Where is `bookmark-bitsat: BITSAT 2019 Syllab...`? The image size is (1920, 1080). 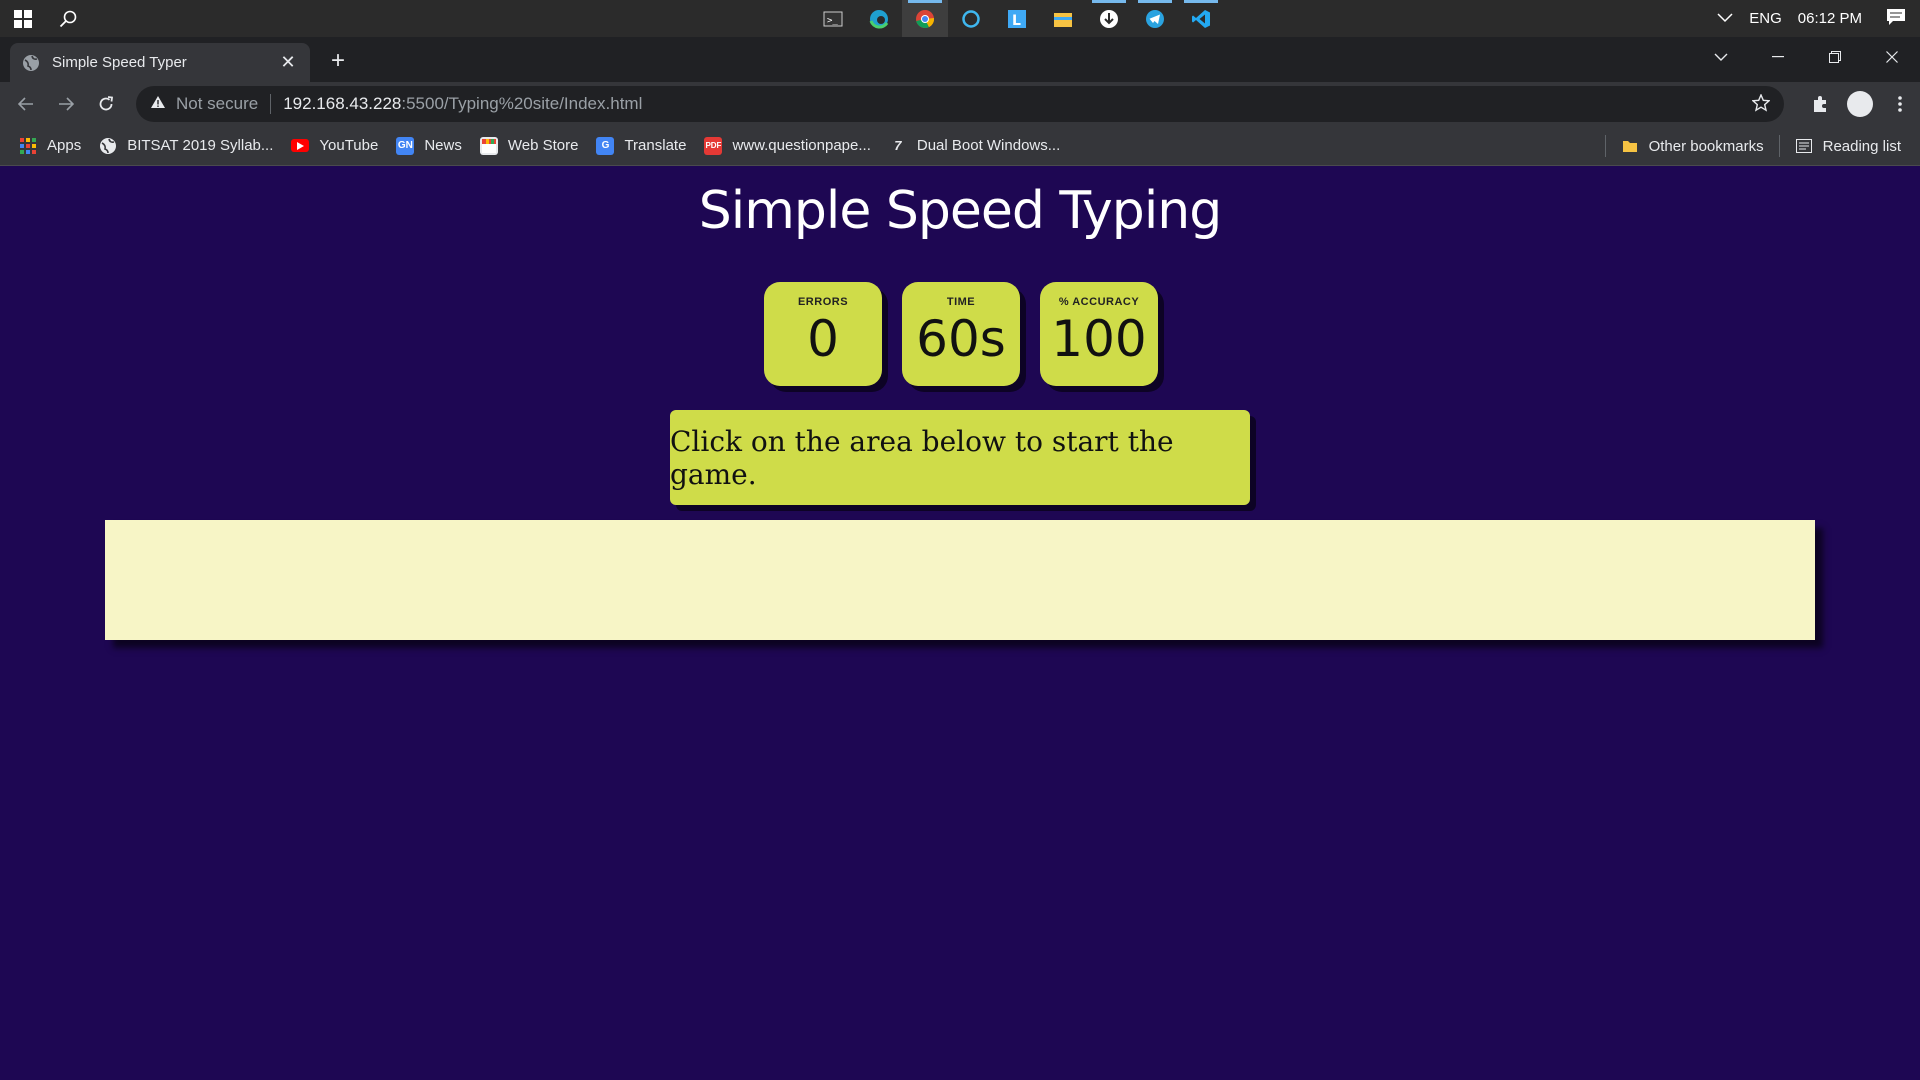 bookmark-bitsat: BITSAT 2019 Syllab... is located at coordinates (186, 146).